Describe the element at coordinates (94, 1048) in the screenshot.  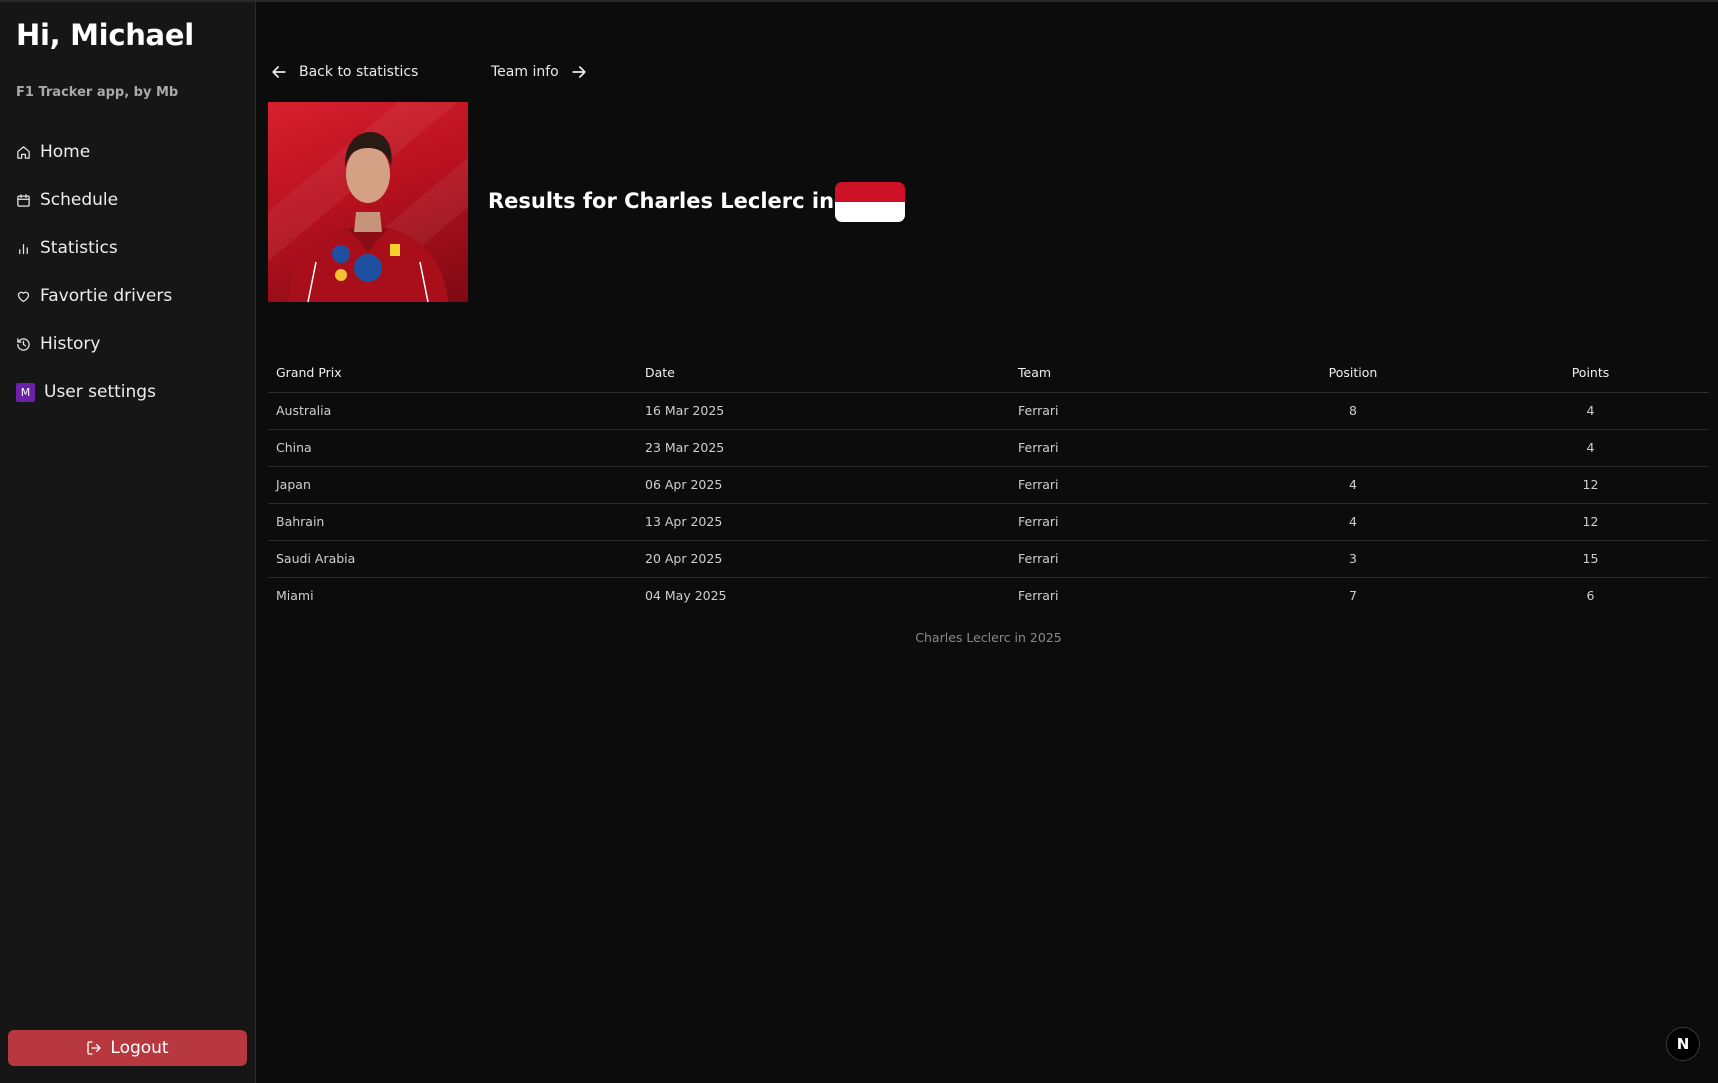
I see `logout-icon` at that location.